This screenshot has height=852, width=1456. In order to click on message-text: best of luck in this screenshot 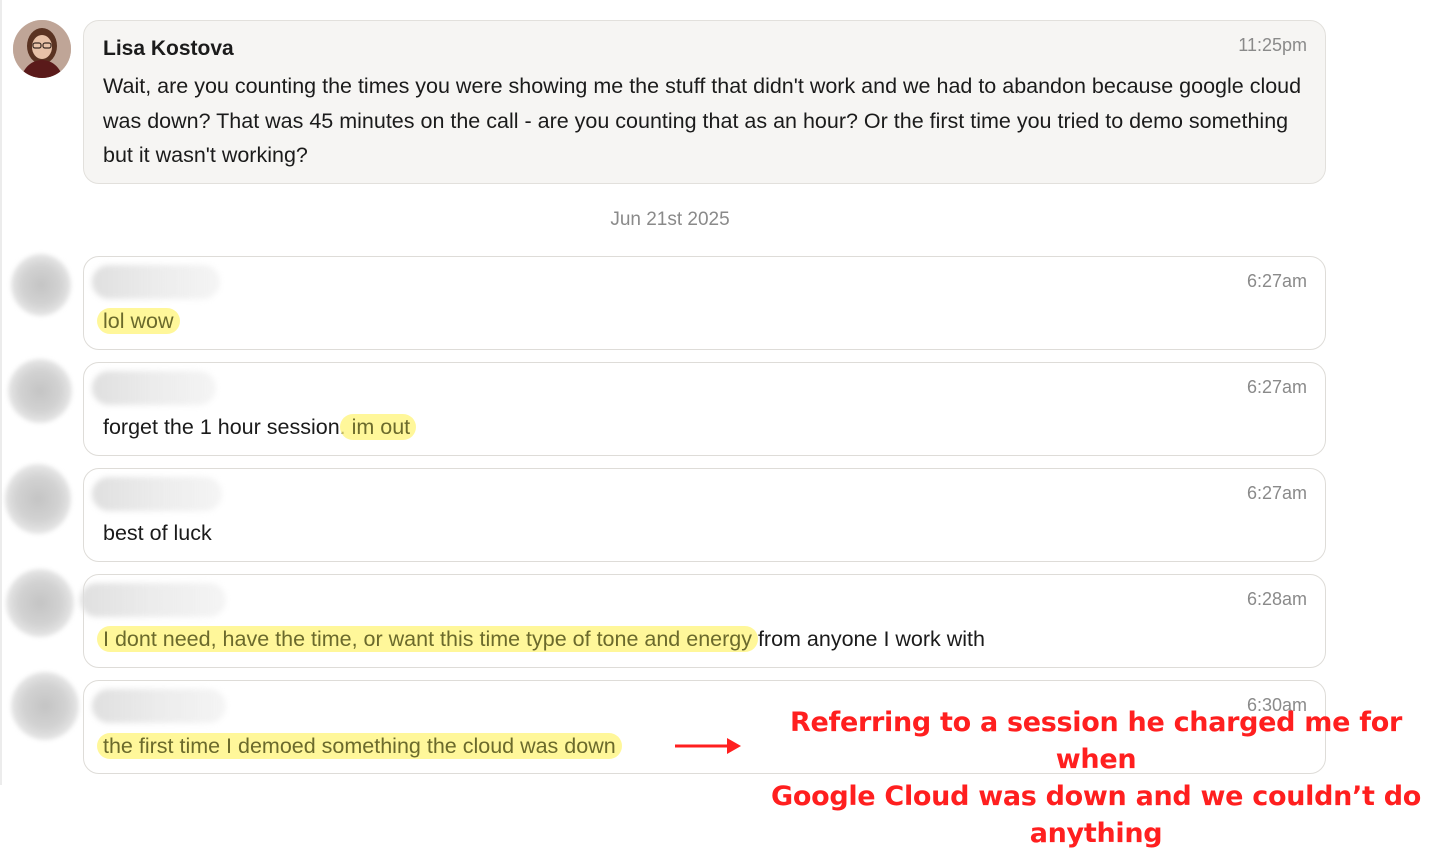, I will do `click(157, 533)`.